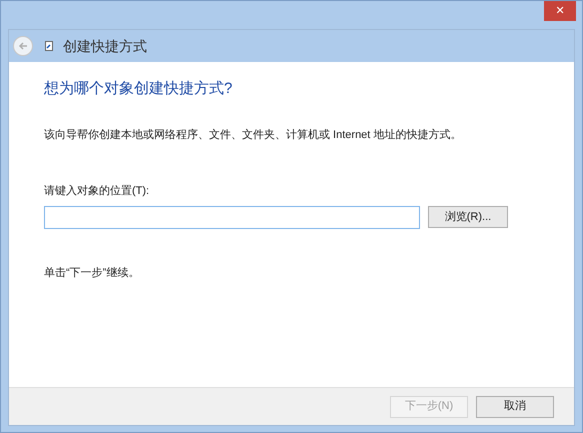 The image size is (583, 433). Describe the element at coordinates (105, 46) in the screenshot. I see `window-title: 创建快捷方式` at that location.